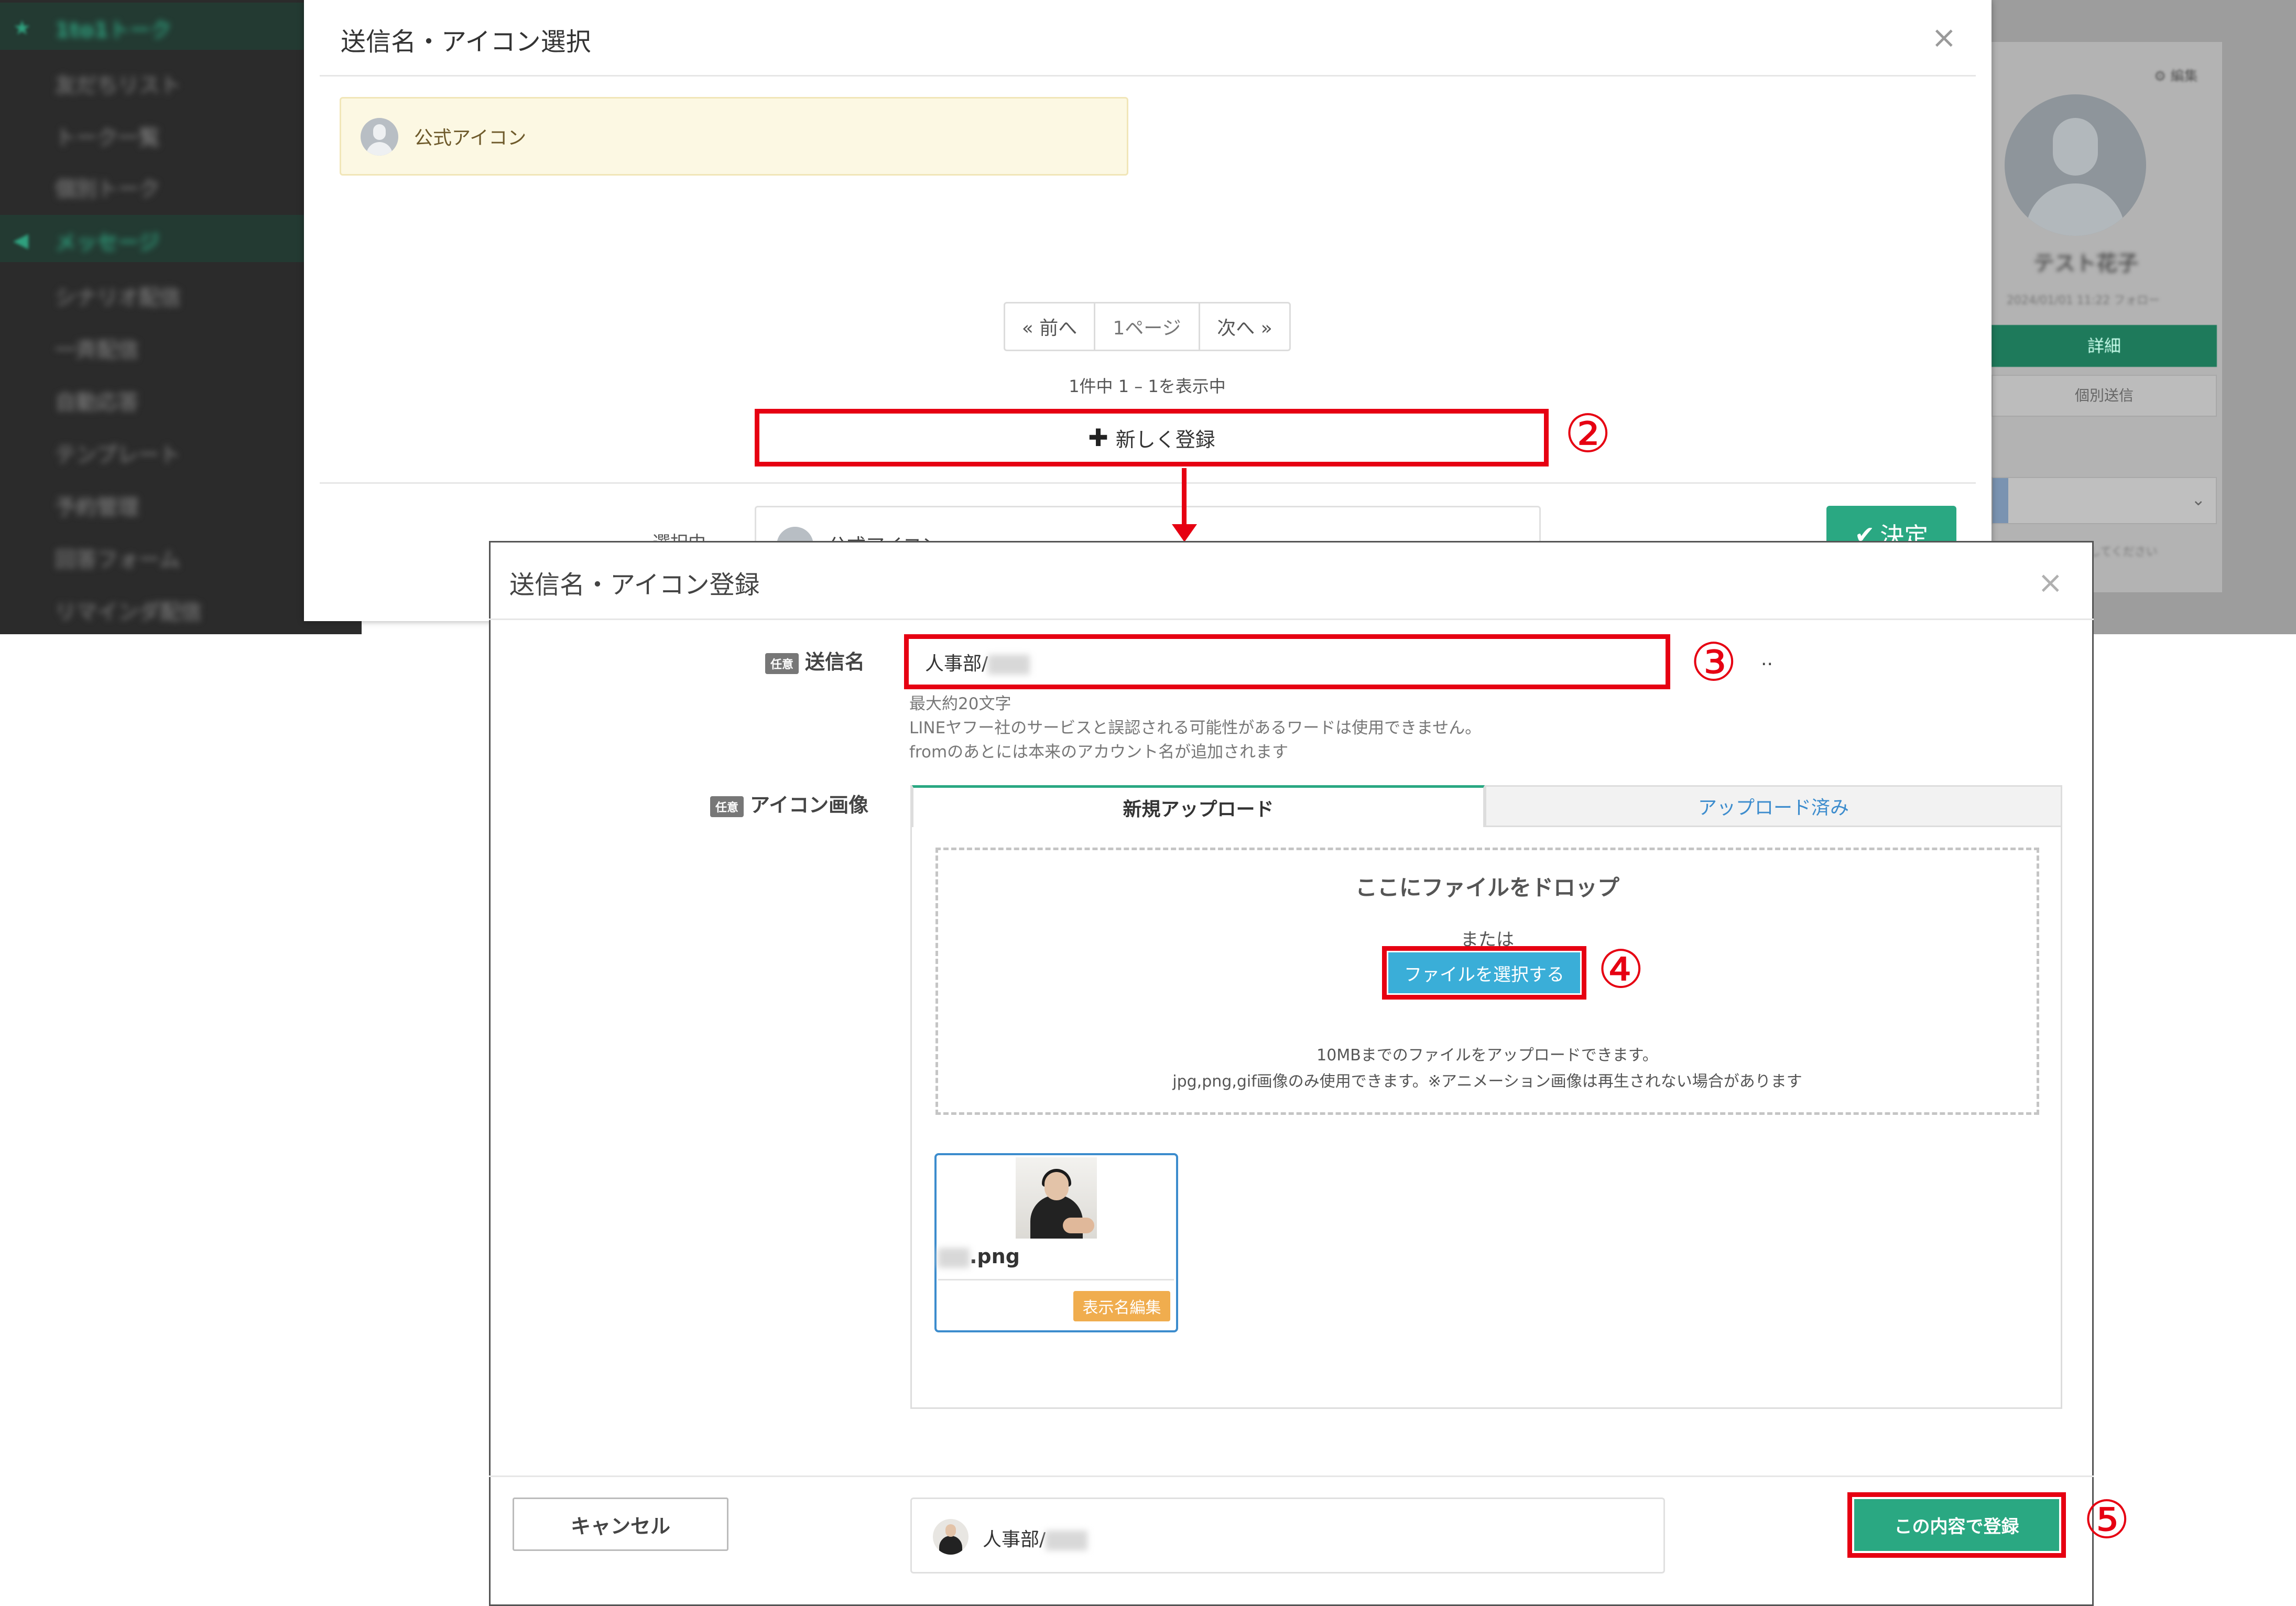 This screenshot has height=1606, width=2296. What do you see at coordinates (2106, 1520) in the screenshot?
I see `step-5-callout: ⑤` at bounding box center [2106, 1520].